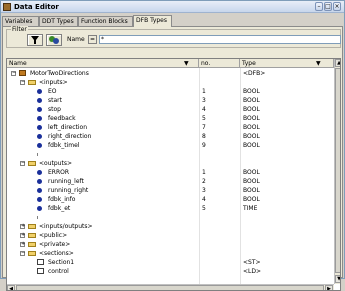 The height and width of the screenshot is (291, 345). What do you see at coordinates (11, 287) in the screenshot?
I see `scroll-left-button: ◀` at bounding box center [11, 287].